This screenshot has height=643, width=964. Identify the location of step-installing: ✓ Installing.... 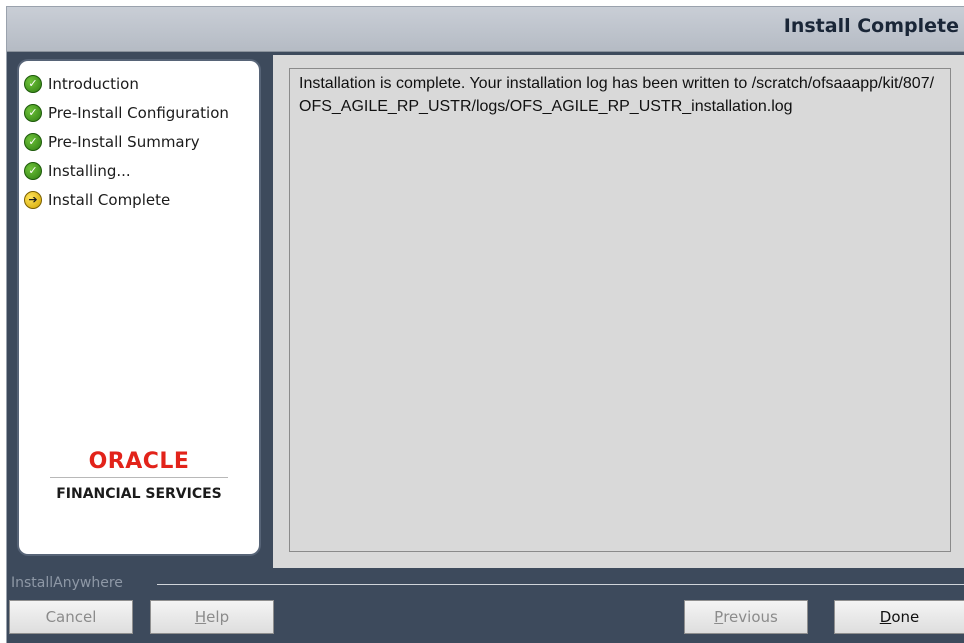
(126, 170).